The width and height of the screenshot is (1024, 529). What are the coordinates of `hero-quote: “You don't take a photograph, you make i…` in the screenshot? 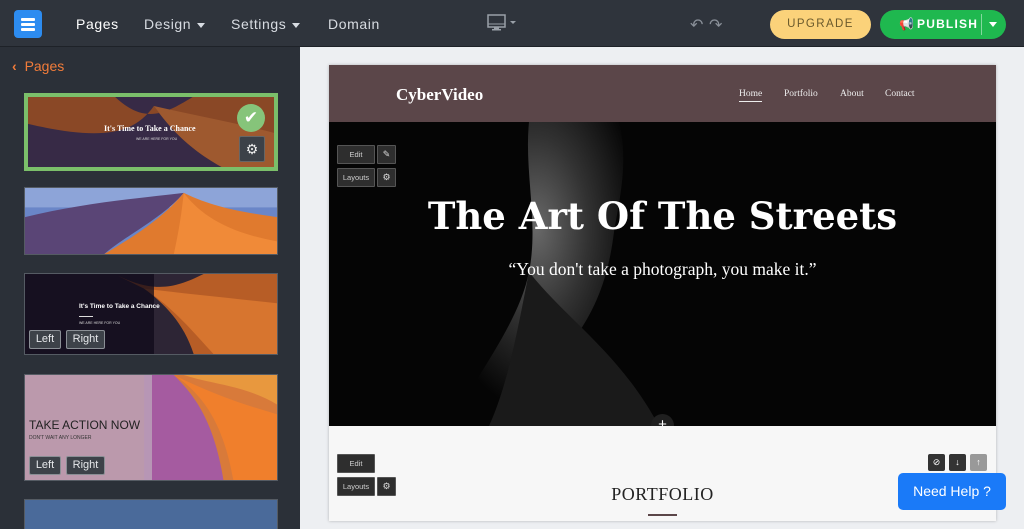 It's located at (662, 269).